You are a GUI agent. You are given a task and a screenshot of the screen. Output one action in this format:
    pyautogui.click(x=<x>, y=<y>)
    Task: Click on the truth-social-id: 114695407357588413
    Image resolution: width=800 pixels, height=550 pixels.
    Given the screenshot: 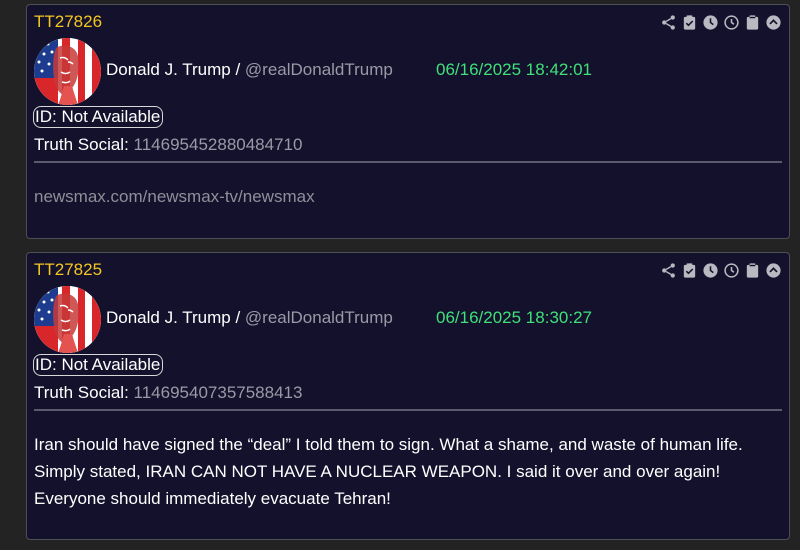 What is the action you would take?
    pyautogui.click(x=218, y=392)
    